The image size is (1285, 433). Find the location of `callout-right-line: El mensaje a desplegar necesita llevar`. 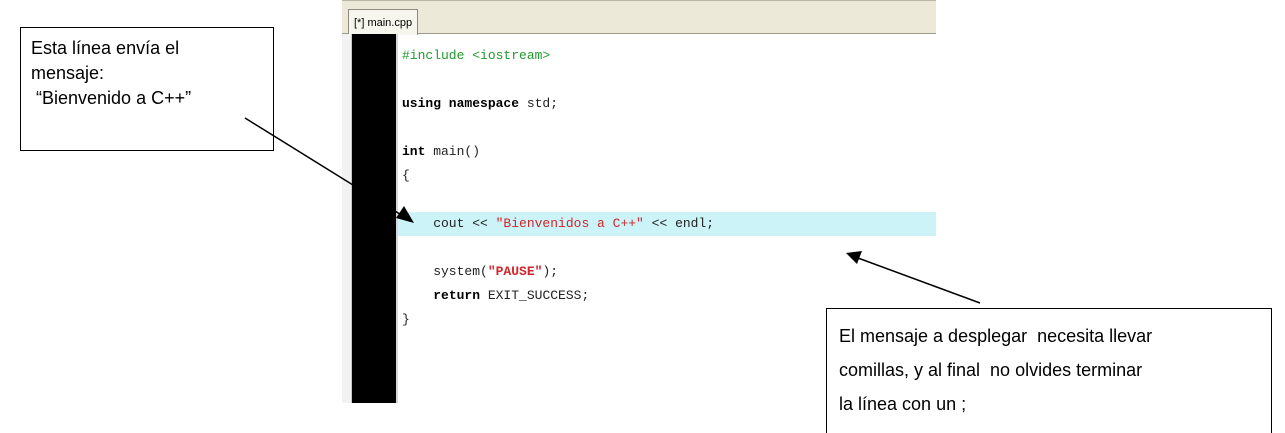

callout-right-line: El mensaje a desplegar necesita llevar is located at coordinates (996, 336).